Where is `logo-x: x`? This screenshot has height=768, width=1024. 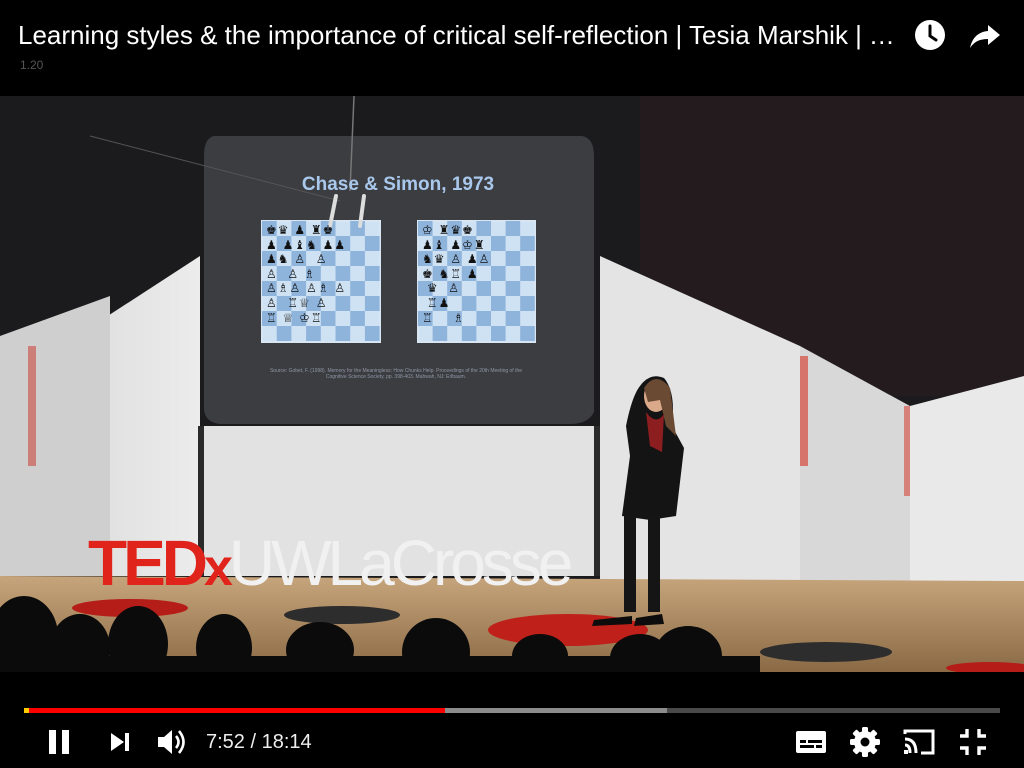 logo-x: x is located at coordinates (218, 568).